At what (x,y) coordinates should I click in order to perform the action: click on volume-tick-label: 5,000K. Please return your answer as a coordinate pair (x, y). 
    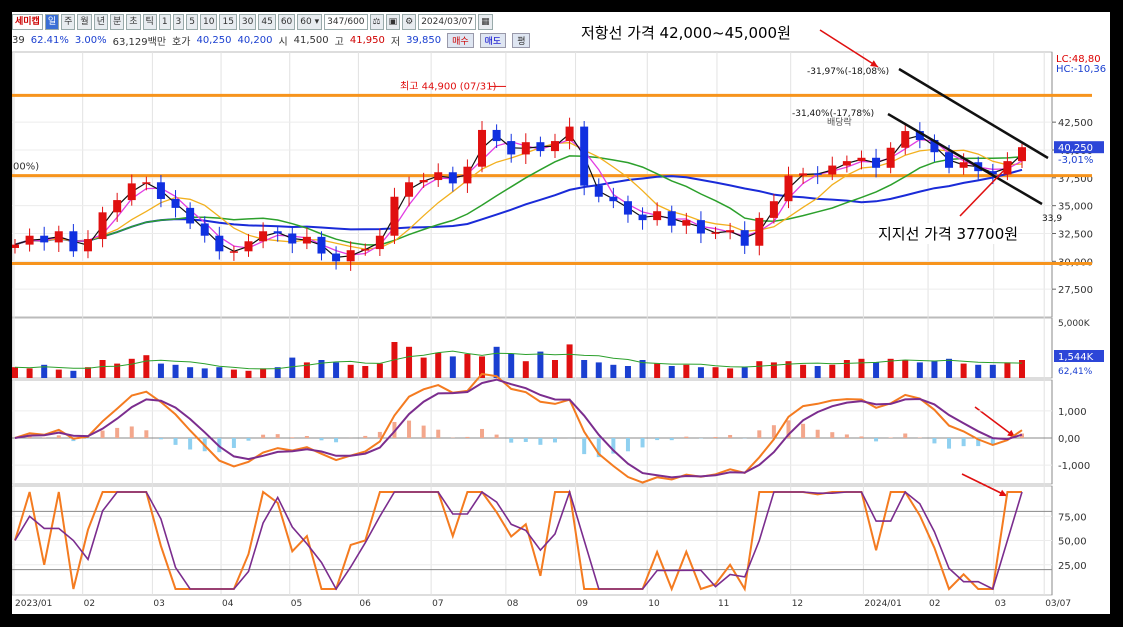
    Looking at the image, I should click on (1074, 324).